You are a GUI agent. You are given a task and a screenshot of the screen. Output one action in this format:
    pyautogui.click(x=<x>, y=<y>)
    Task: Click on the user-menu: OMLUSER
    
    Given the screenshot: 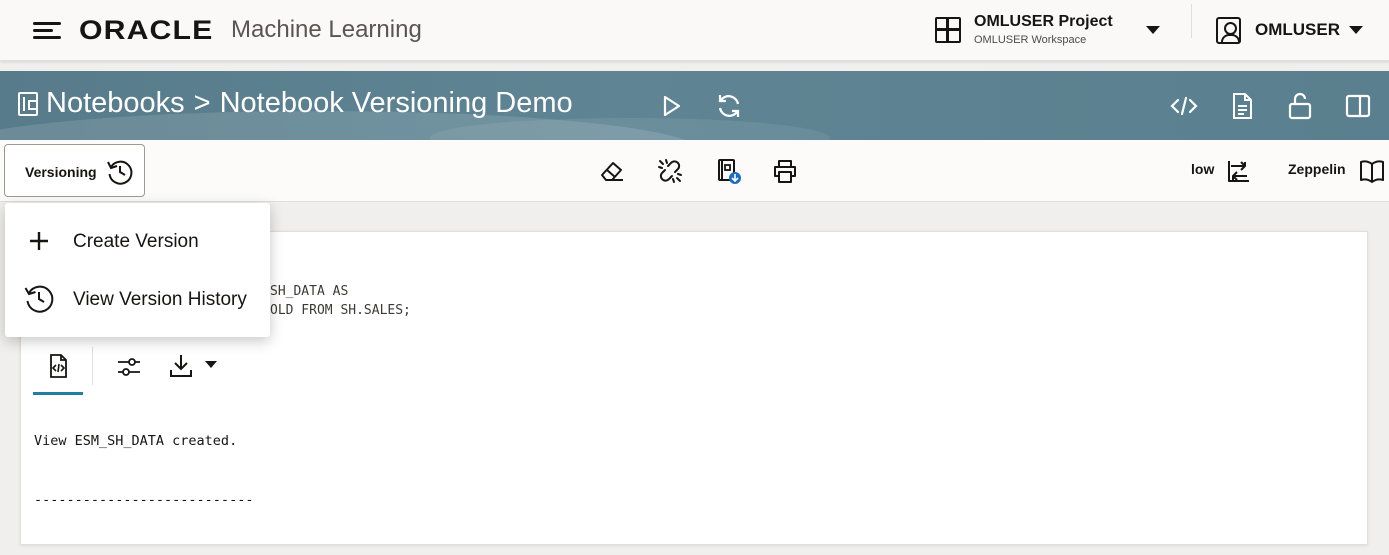 What is the action you would take?
    pyautogui.click(x=1294, y=31)
    